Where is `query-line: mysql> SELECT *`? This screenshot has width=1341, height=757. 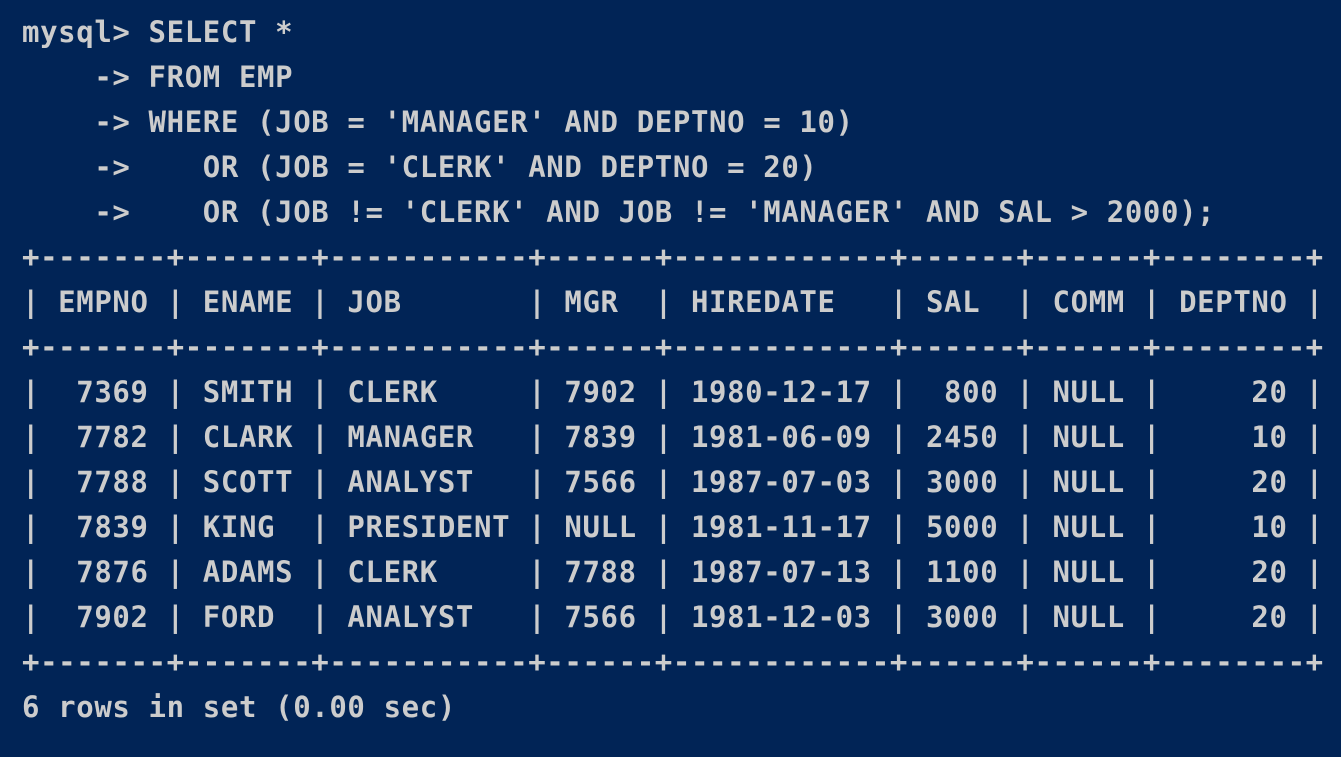 query-line: mysql> SELECT * is located at coordinates (158, 32).